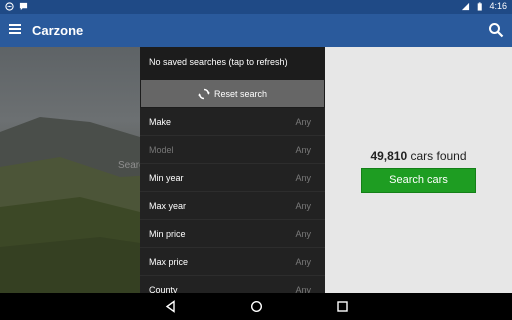  Describe the element at coordinates (389, 156) in the screenshot. I see `cars-found-count: 49,810` at that location.